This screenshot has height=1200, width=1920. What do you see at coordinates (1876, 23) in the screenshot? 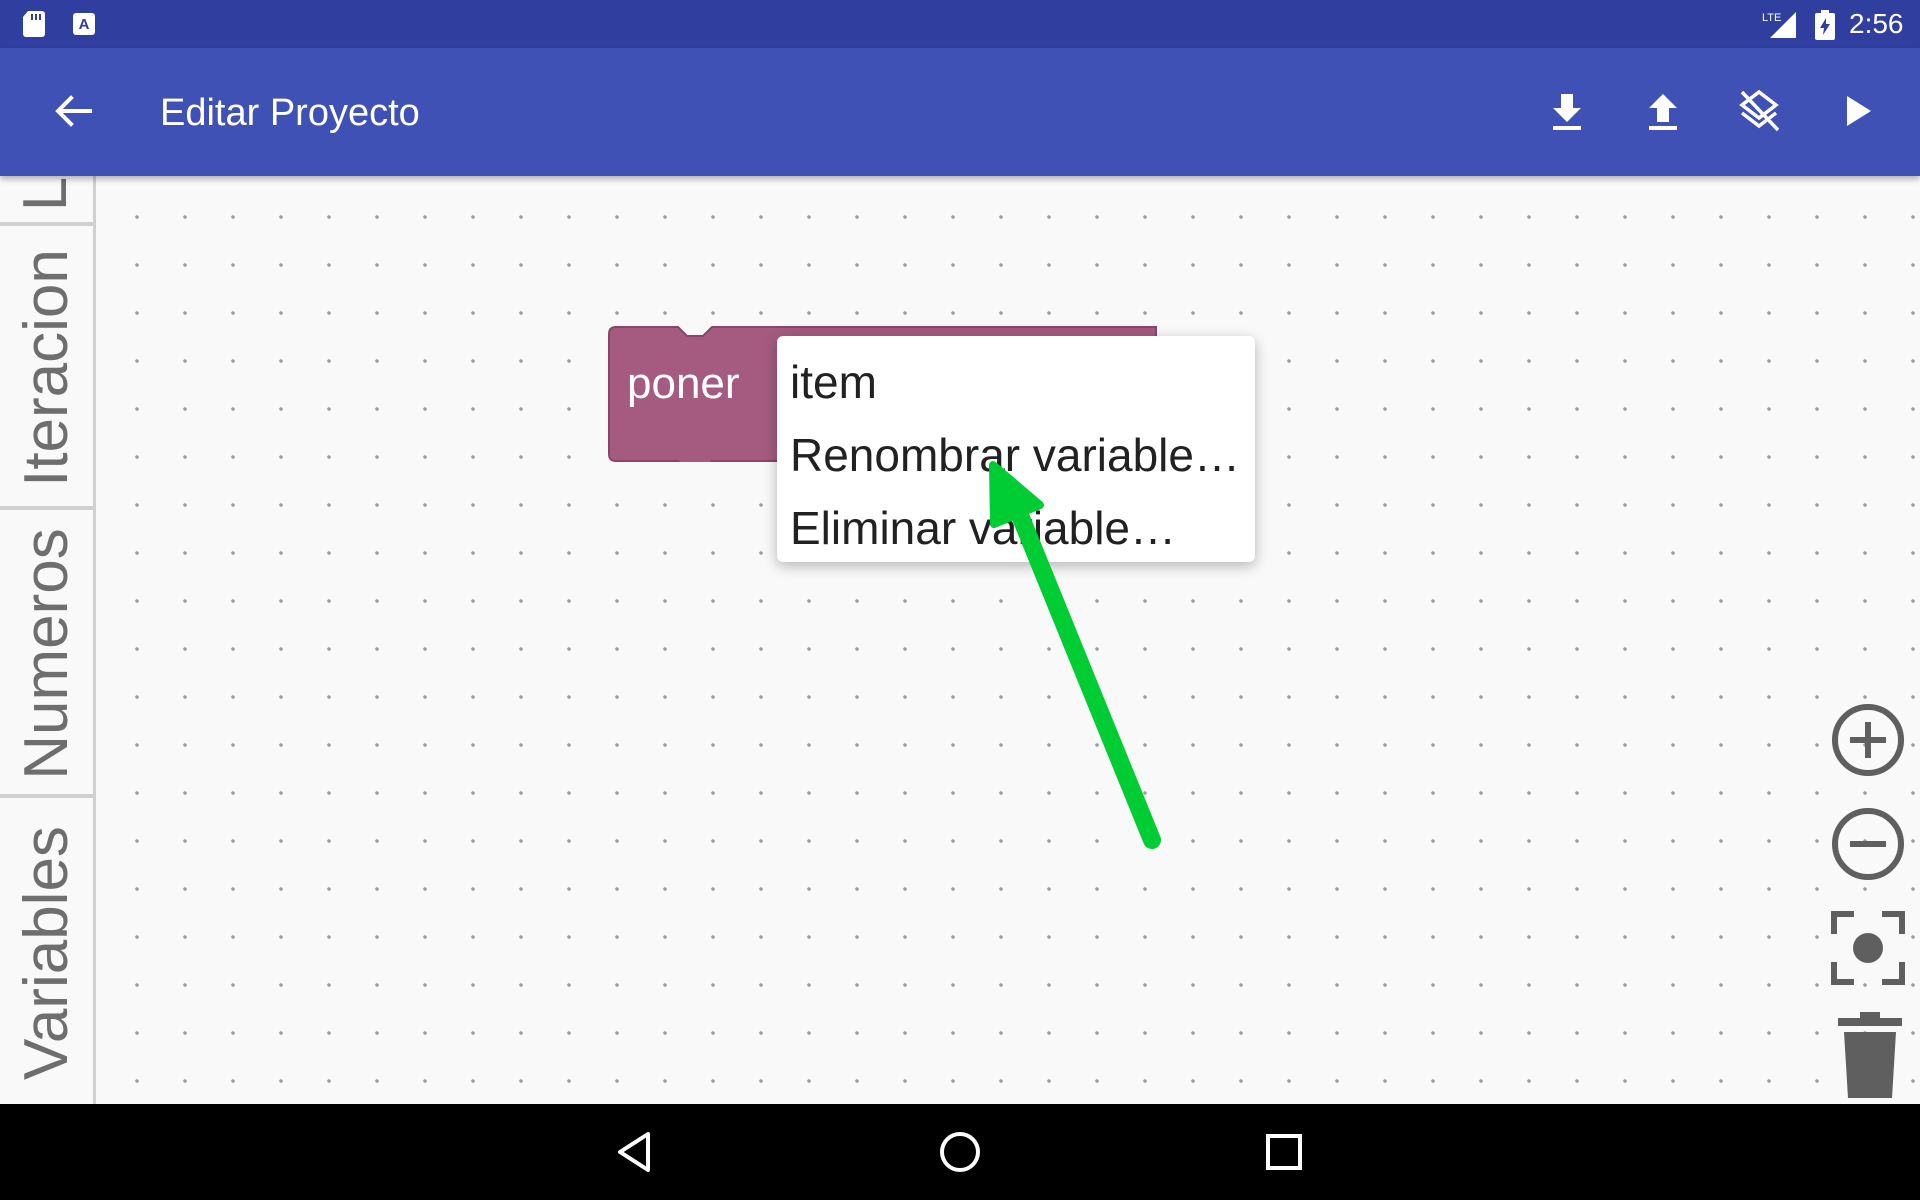
I see `clock: 2:56` at bounding box center [1876, 23].